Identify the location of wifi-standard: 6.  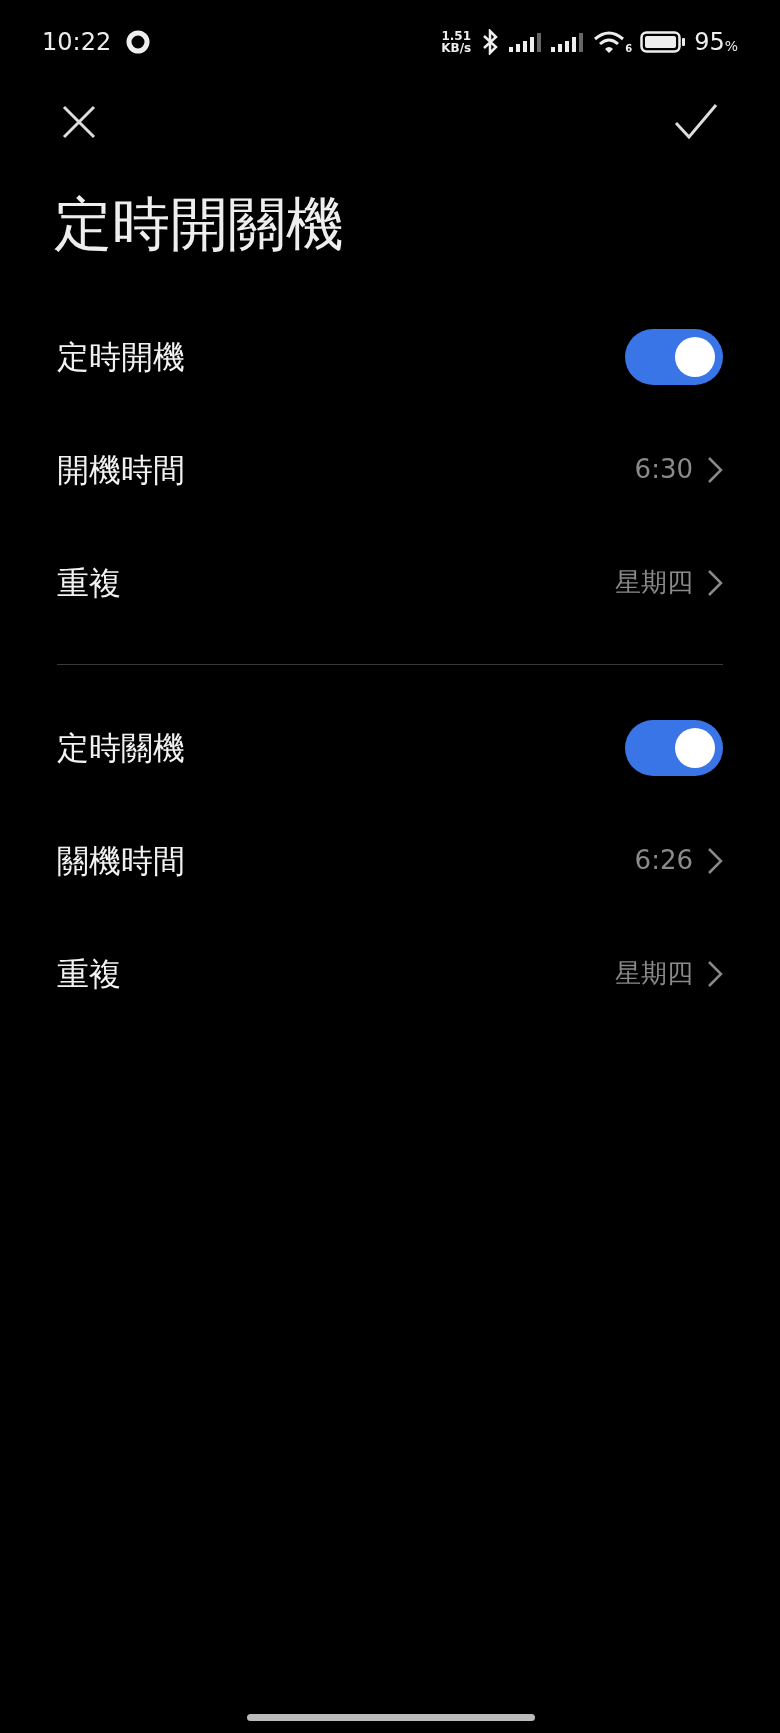
(629, 49).